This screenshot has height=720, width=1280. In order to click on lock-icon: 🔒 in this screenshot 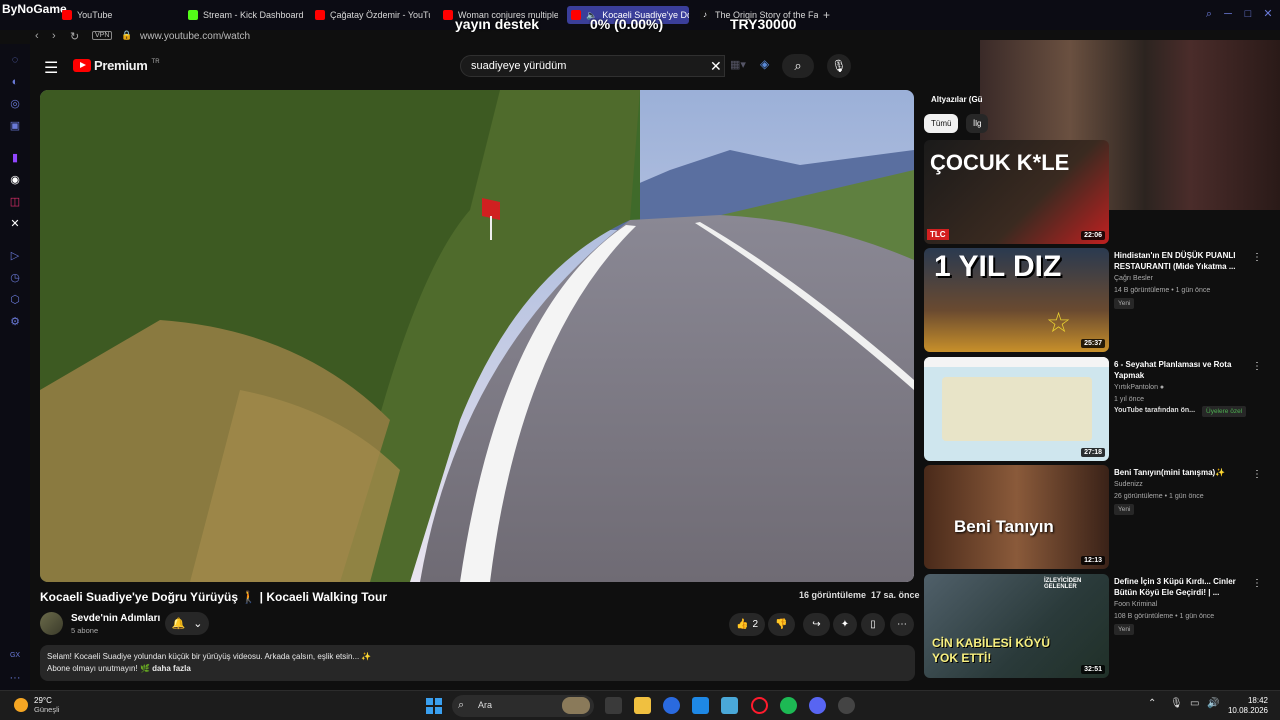, I will do `click(127, 35)`.